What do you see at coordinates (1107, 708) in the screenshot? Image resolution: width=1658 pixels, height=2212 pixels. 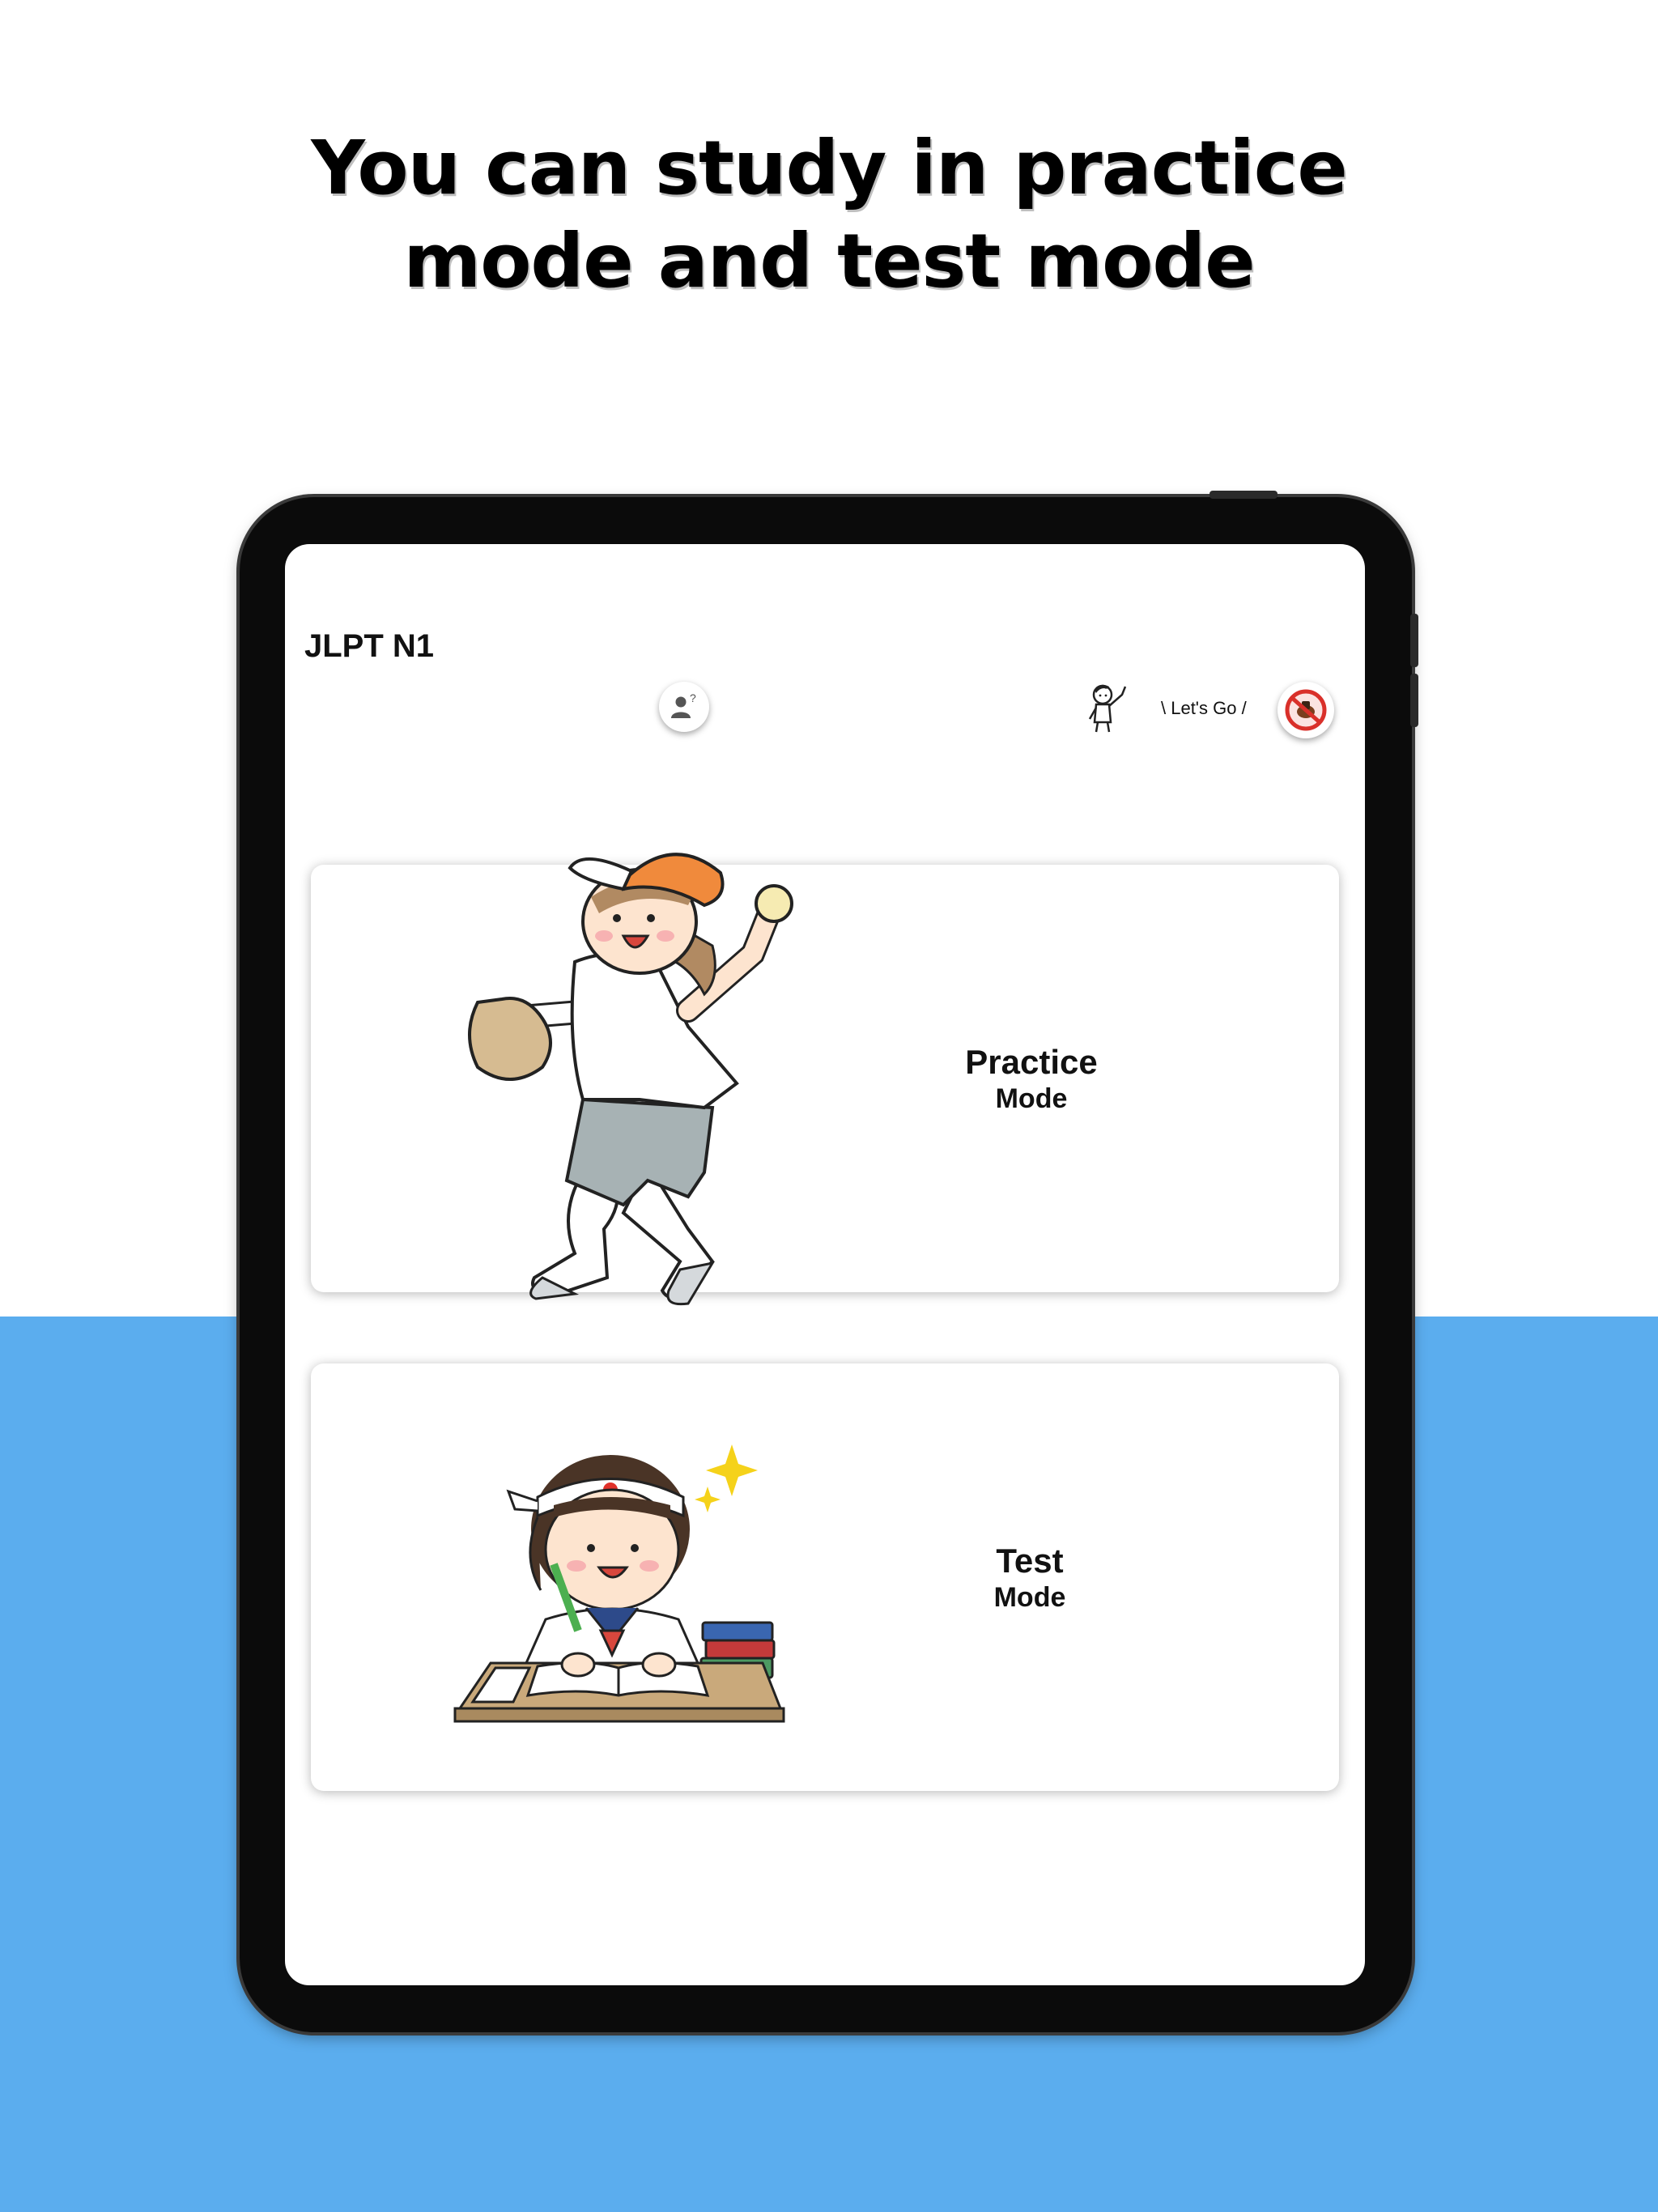 I see `pointing-boy-icon` at bounding box center [1107, 708].